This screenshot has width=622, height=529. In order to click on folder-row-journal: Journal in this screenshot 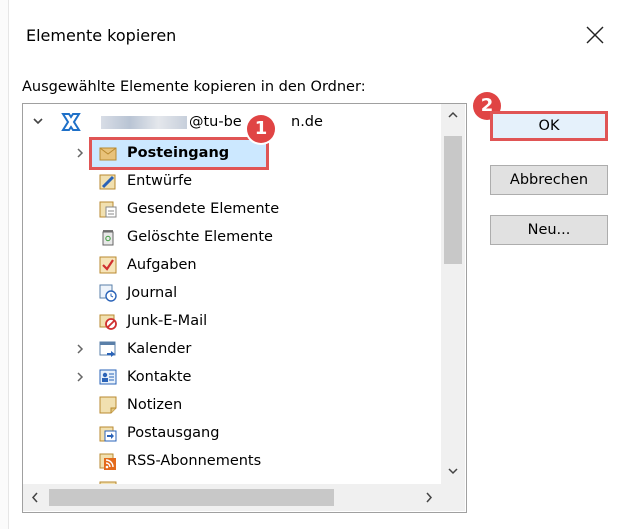, I will do `click(232, 293)`.